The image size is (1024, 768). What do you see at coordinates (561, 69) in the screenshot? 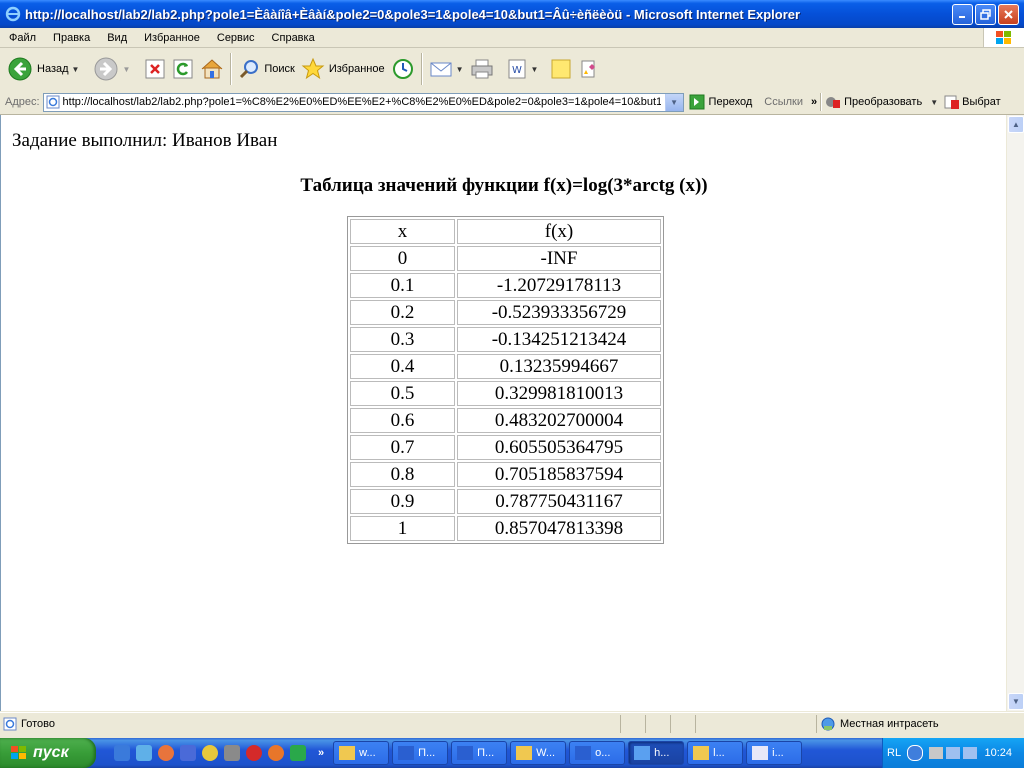
I see `discuss-button` at bounding box center [561, 69].